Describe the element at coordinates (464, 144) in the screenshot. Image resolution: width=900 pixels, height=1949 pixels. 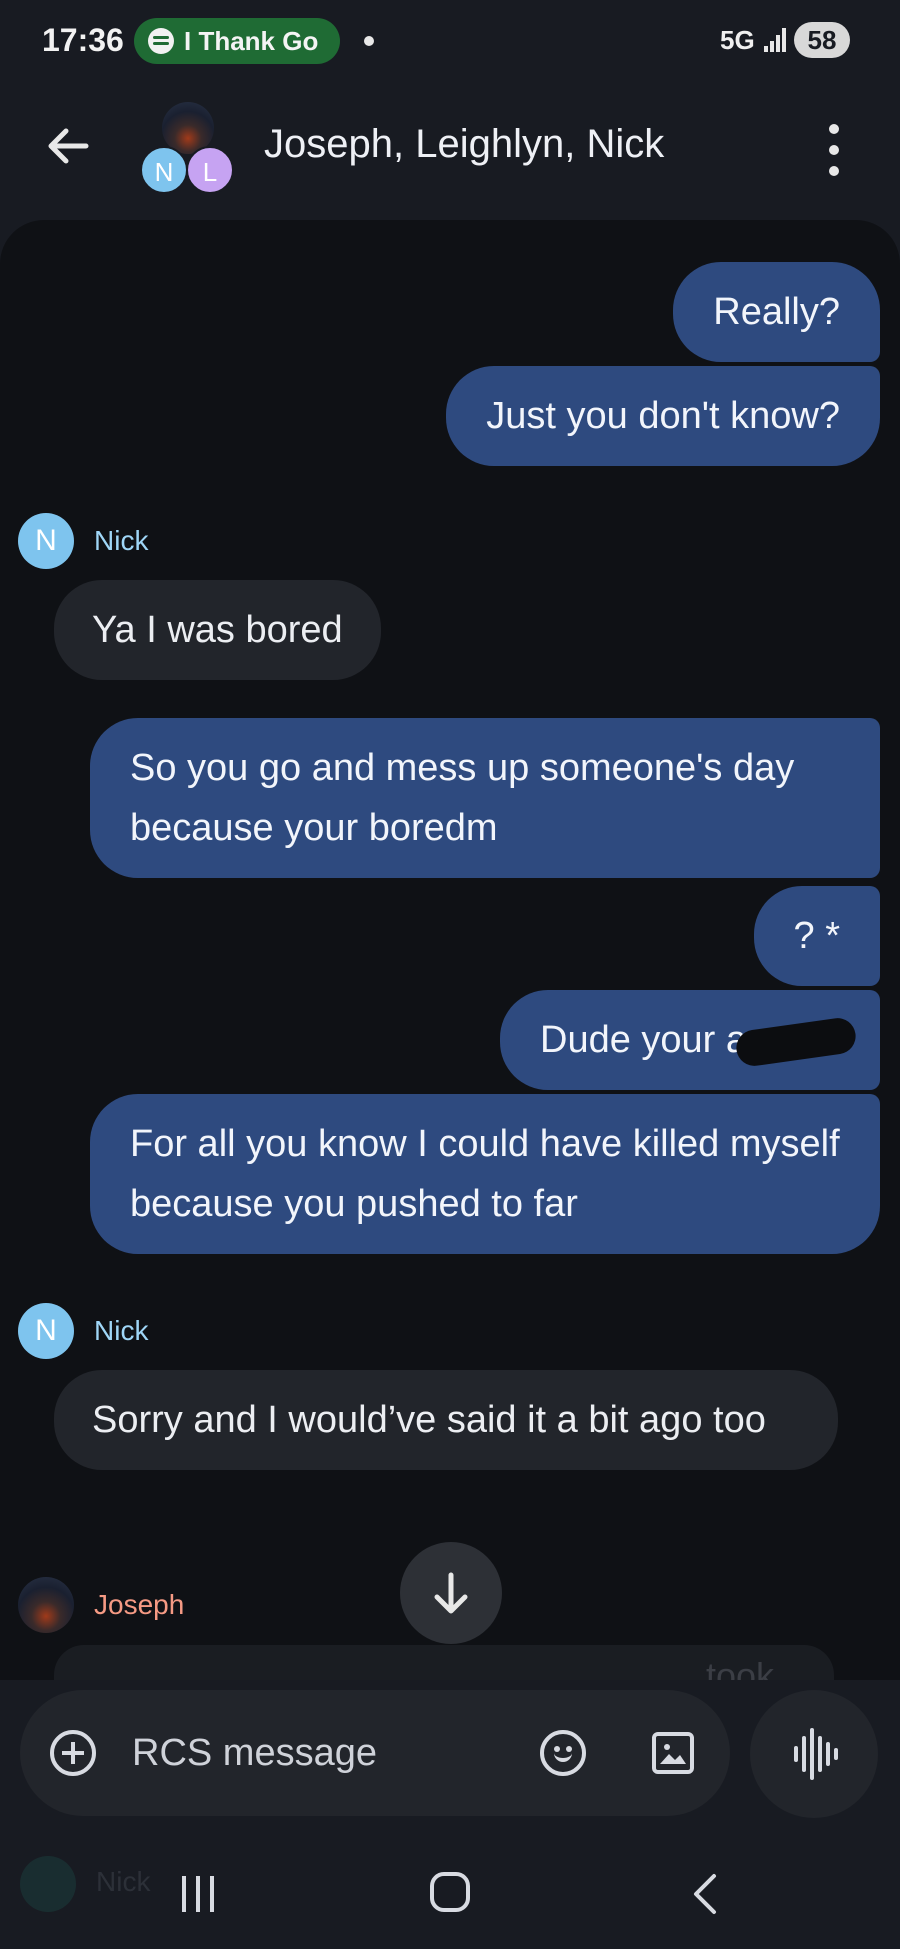
I see `conversation-title: Joseph, Leighlyn, Nick` at that location.